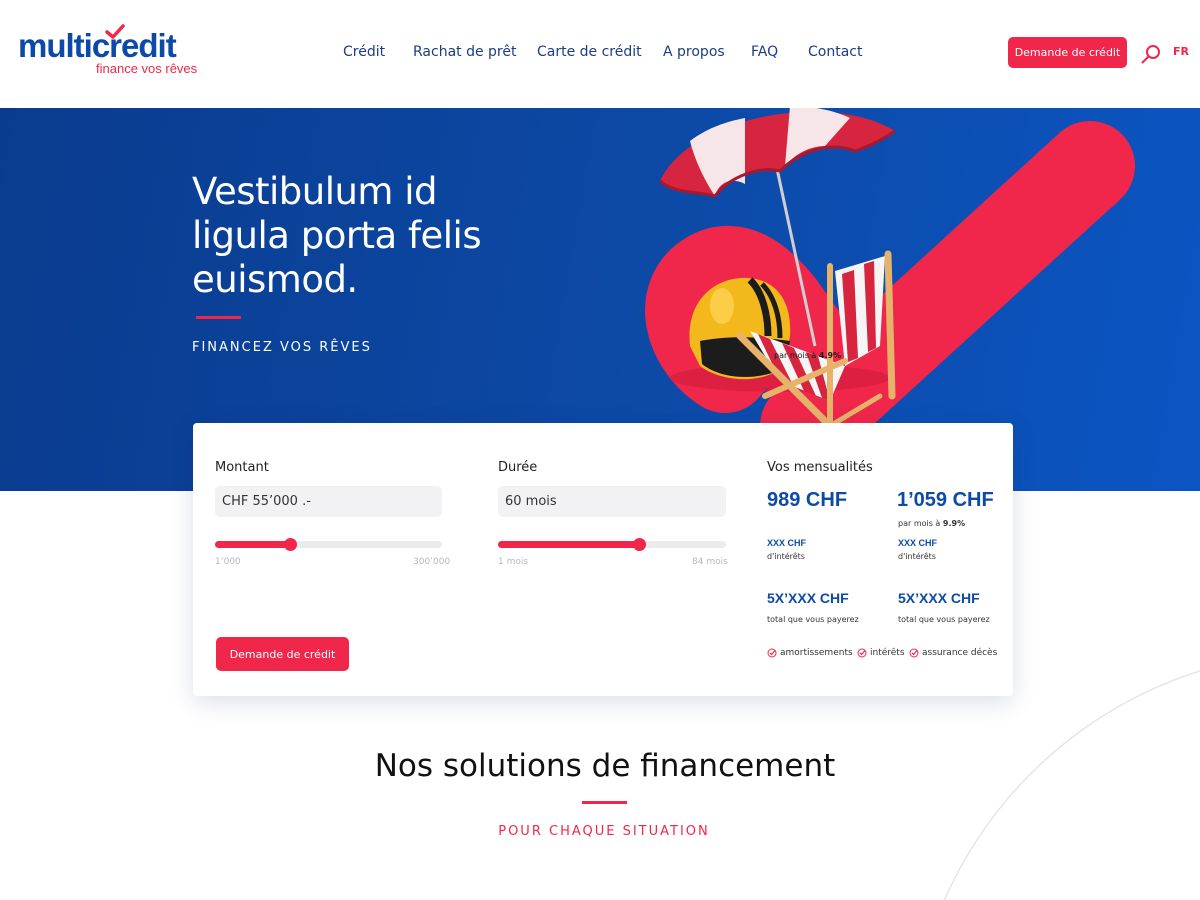 Image resolution: width=1200 pixels, height=900 pixels. What do you see at coordinates (786, 556) in the screenshot?
I see `interest-label-primary: d'intérêts` at bounding box center [786, 556].